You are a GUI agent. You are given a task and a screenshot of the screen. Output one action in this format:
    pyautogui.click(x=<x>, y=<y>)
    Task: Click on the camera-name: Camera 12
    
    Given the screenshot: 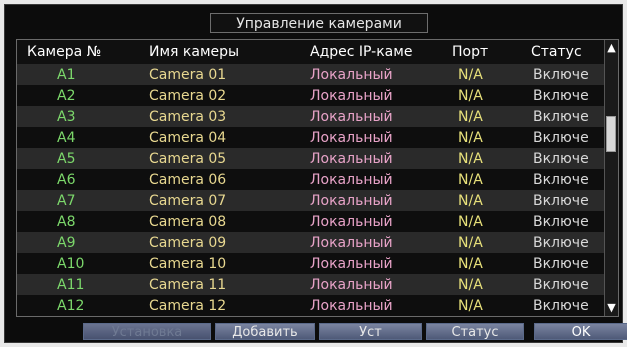 What is the action you would take?
    pyautogui.click(x=188, y=305)
    